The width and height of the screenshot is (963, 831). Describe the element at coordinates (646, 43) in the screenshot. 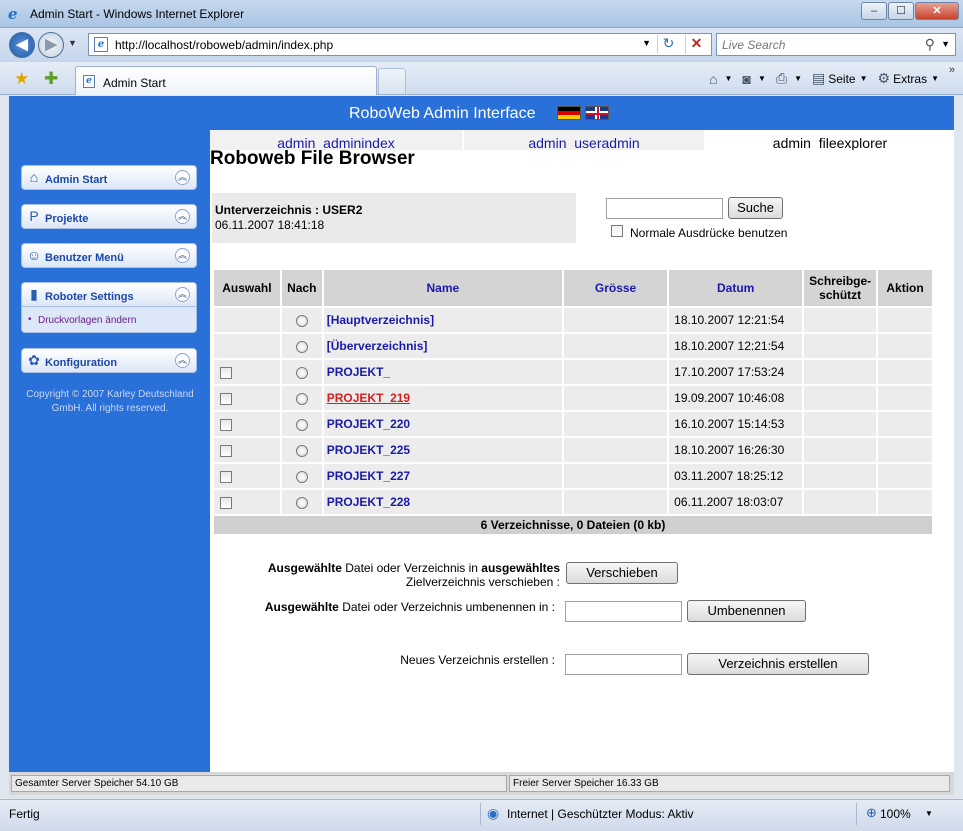

I see `address-dropdown-icon: ▼` at that location.